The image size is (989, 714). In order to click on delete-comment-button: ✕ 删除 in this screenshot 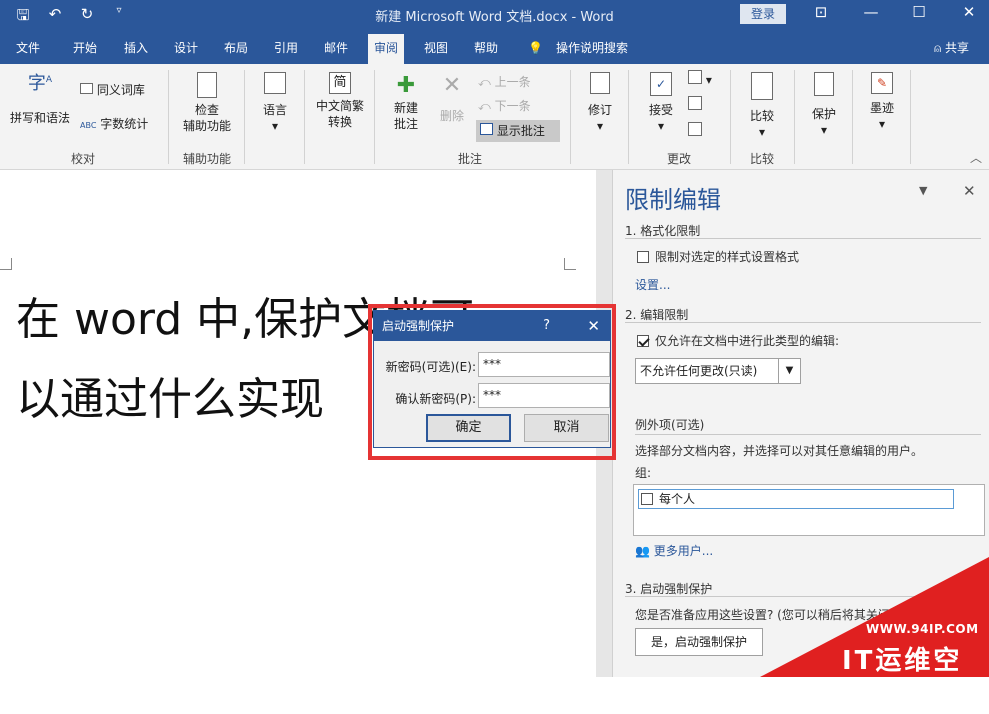, I will do `click(452, 98)`.